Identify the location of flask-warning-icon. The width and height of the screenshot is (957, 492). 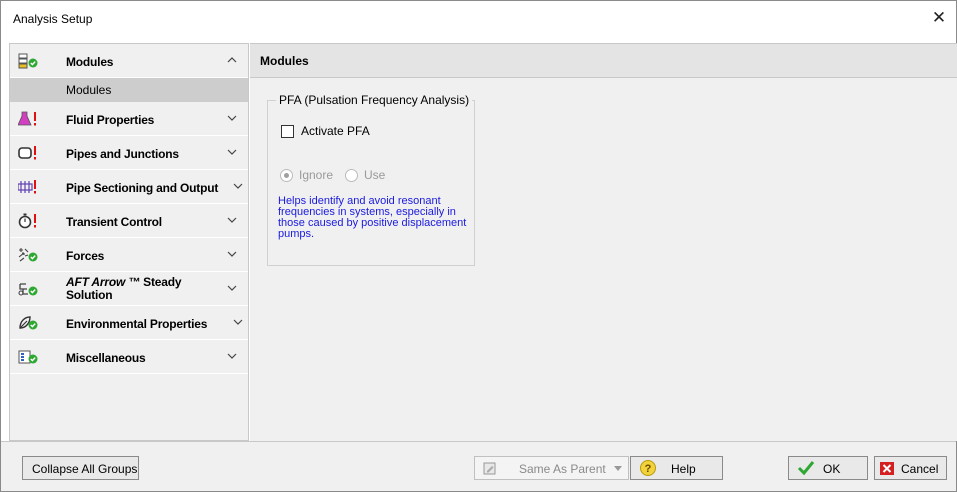
(27, 118).